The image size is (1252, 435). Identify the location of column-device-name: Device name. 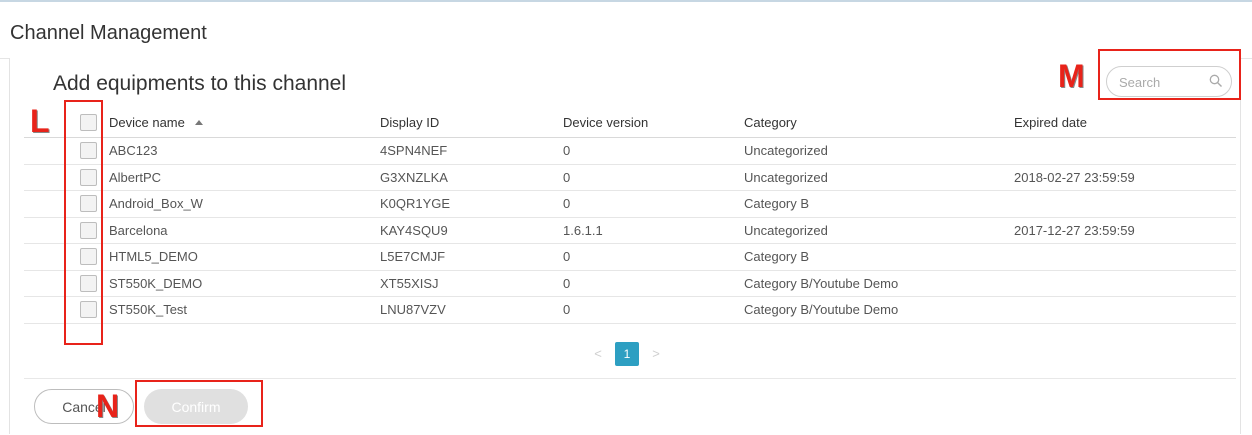
(156, 122).